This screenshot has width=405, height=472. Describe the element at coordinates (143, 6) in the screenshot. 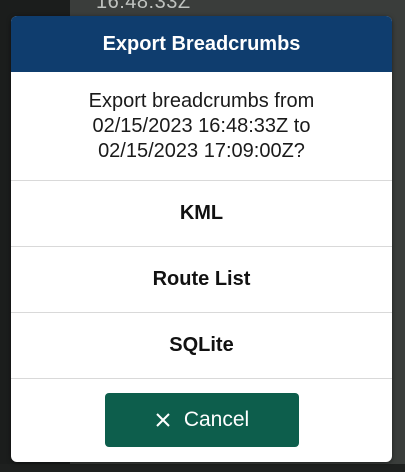

I see `background-time-text: 16:48:33Z` at that location.